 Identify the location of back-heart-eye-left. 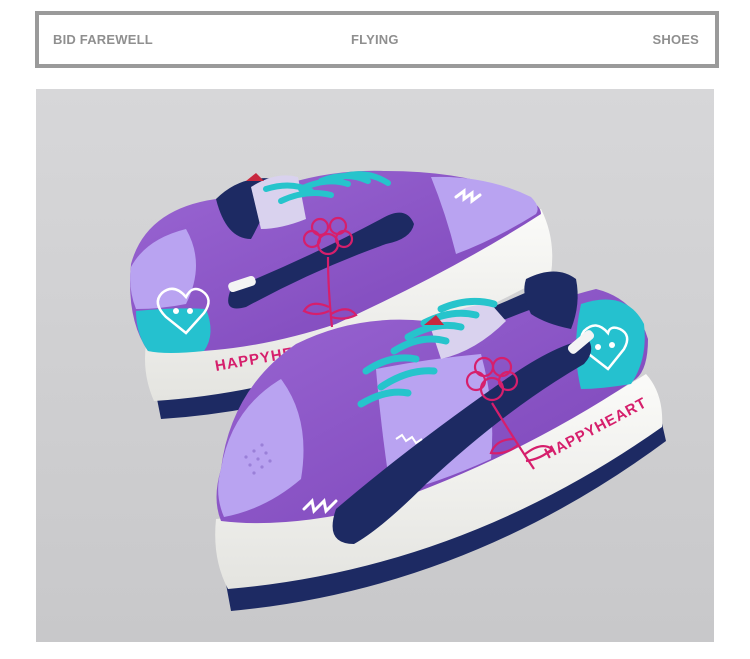
(176, 311).